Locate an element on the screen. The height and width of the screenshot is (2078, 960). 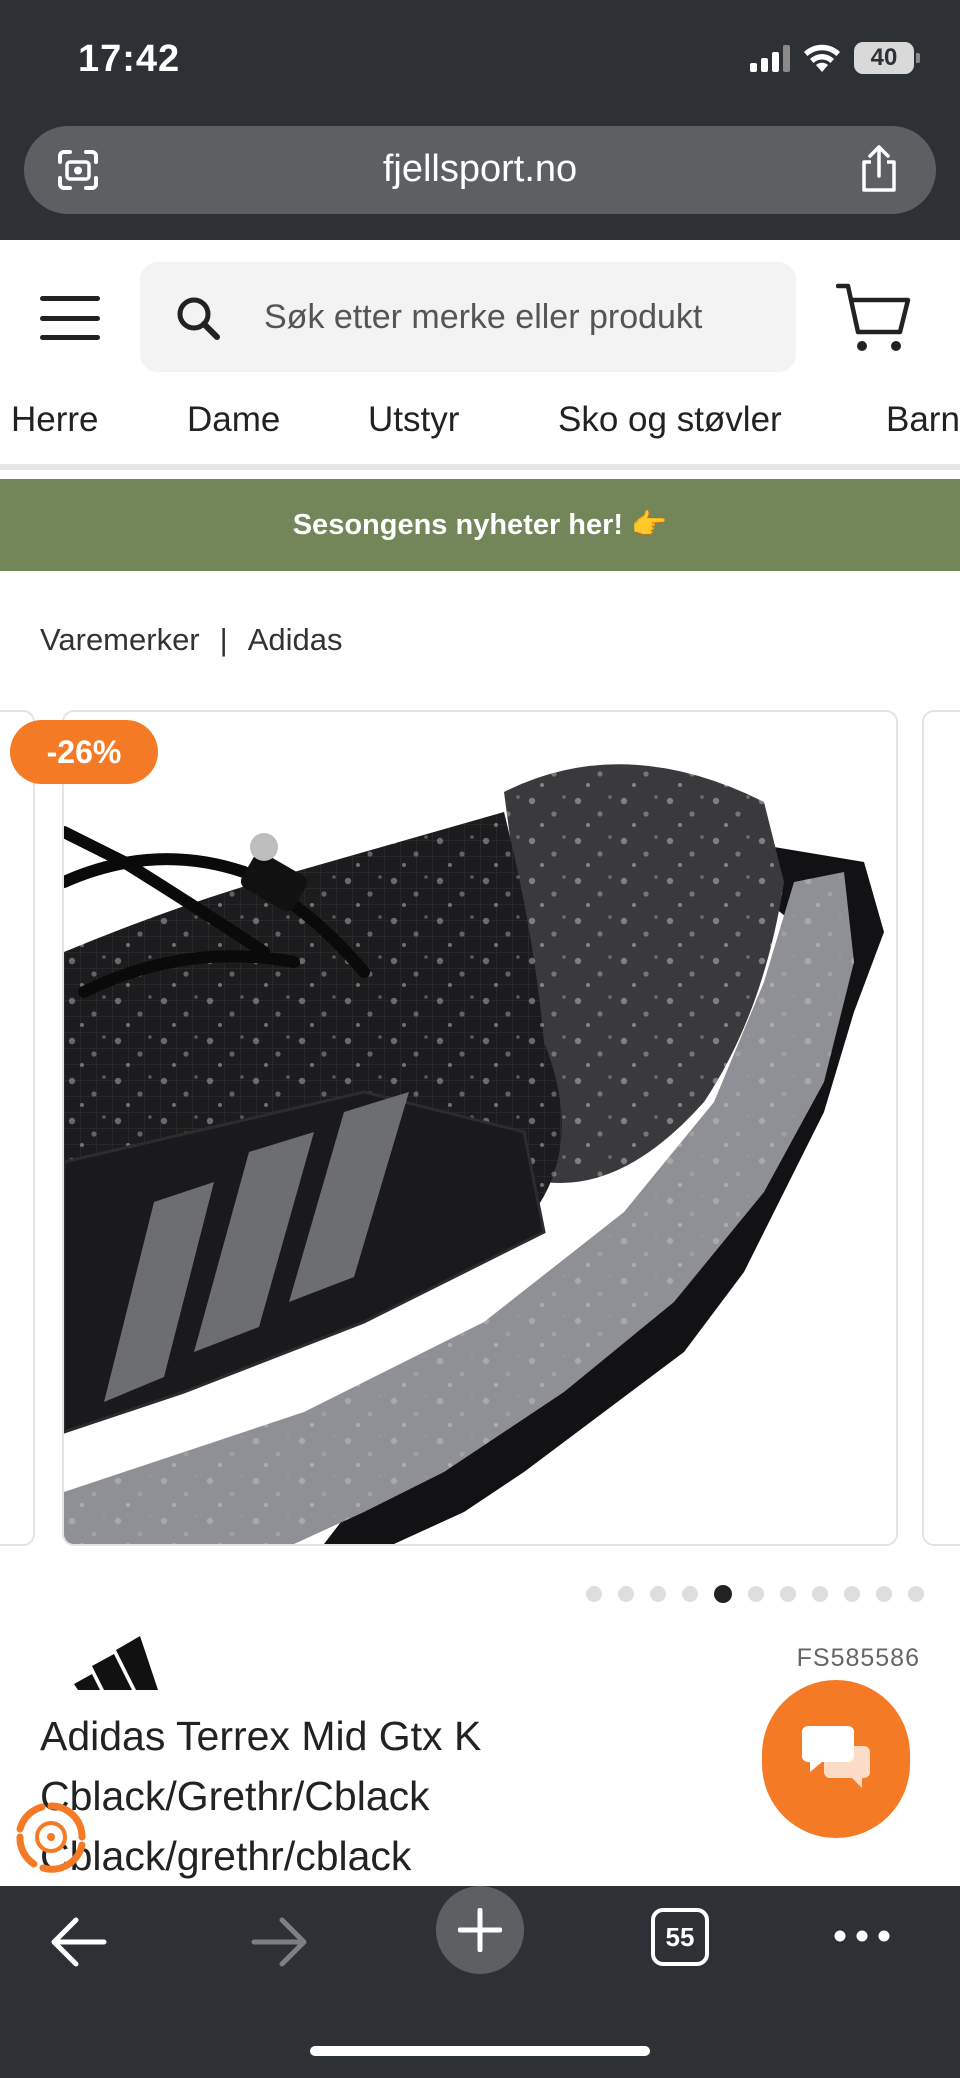
new-tab-button is located at coordinates (480, 1930).